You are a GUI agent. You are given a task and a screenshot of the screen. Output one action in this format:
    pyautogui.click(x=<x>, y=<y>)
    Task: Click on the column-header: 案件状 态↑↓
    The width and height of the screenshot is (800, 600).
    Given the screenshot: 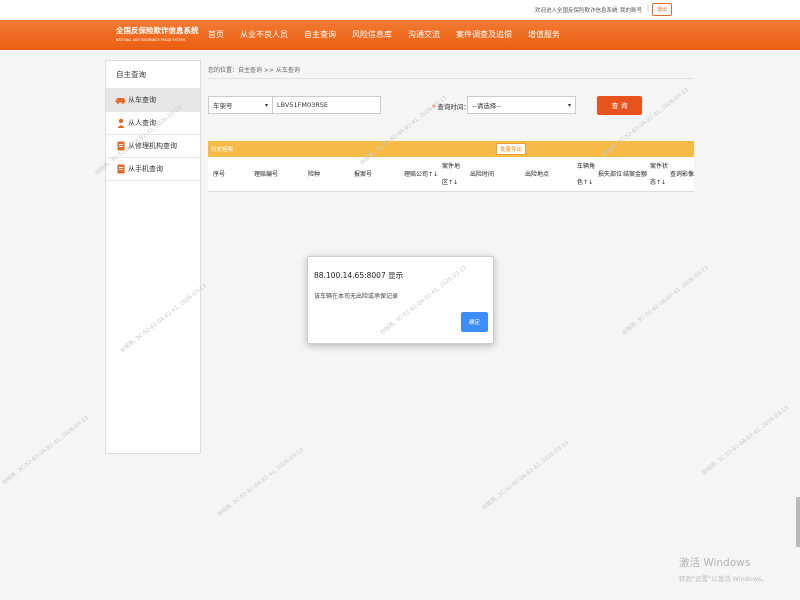 What is the action you would take?
    pyautogui.click(x=661, y=175)
    